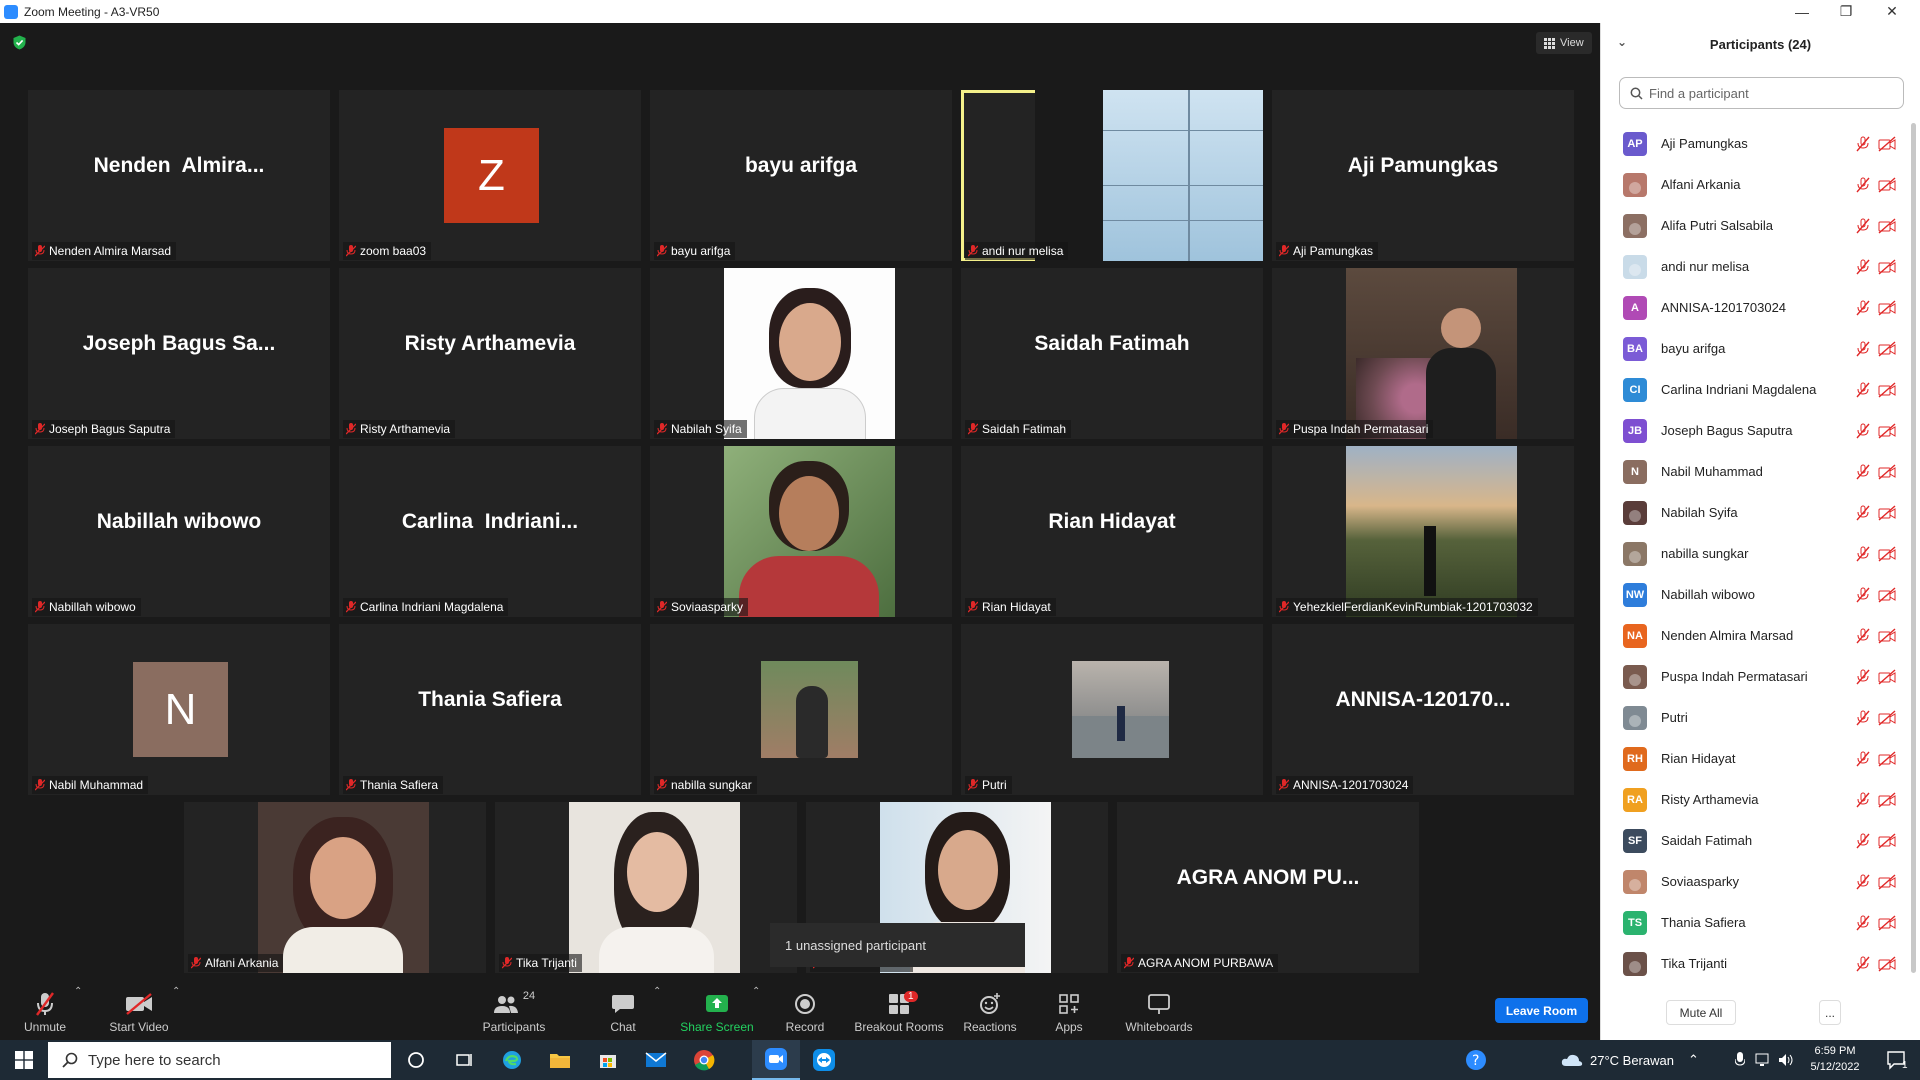  I want to click on audio-options-caret: ⌃, so click(78, 991).